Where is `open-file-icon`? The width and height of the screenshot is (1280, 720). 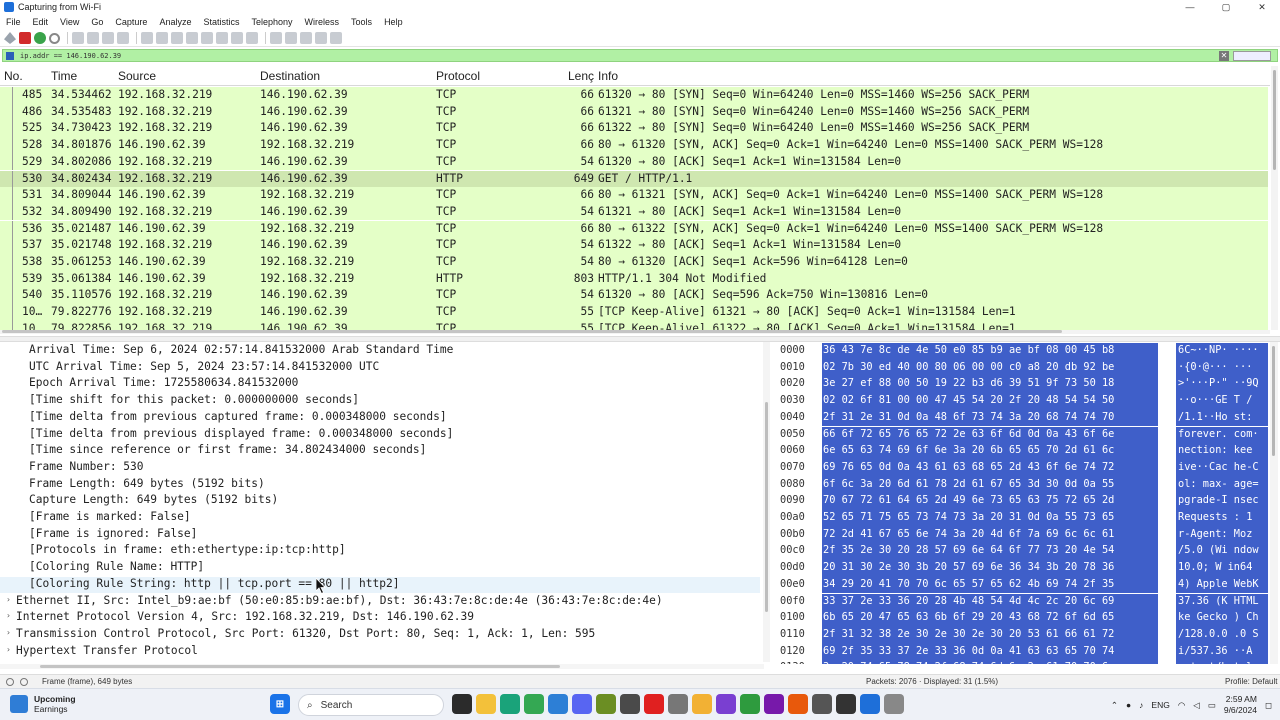
open-file-icon is located at coordinates (78, 38).